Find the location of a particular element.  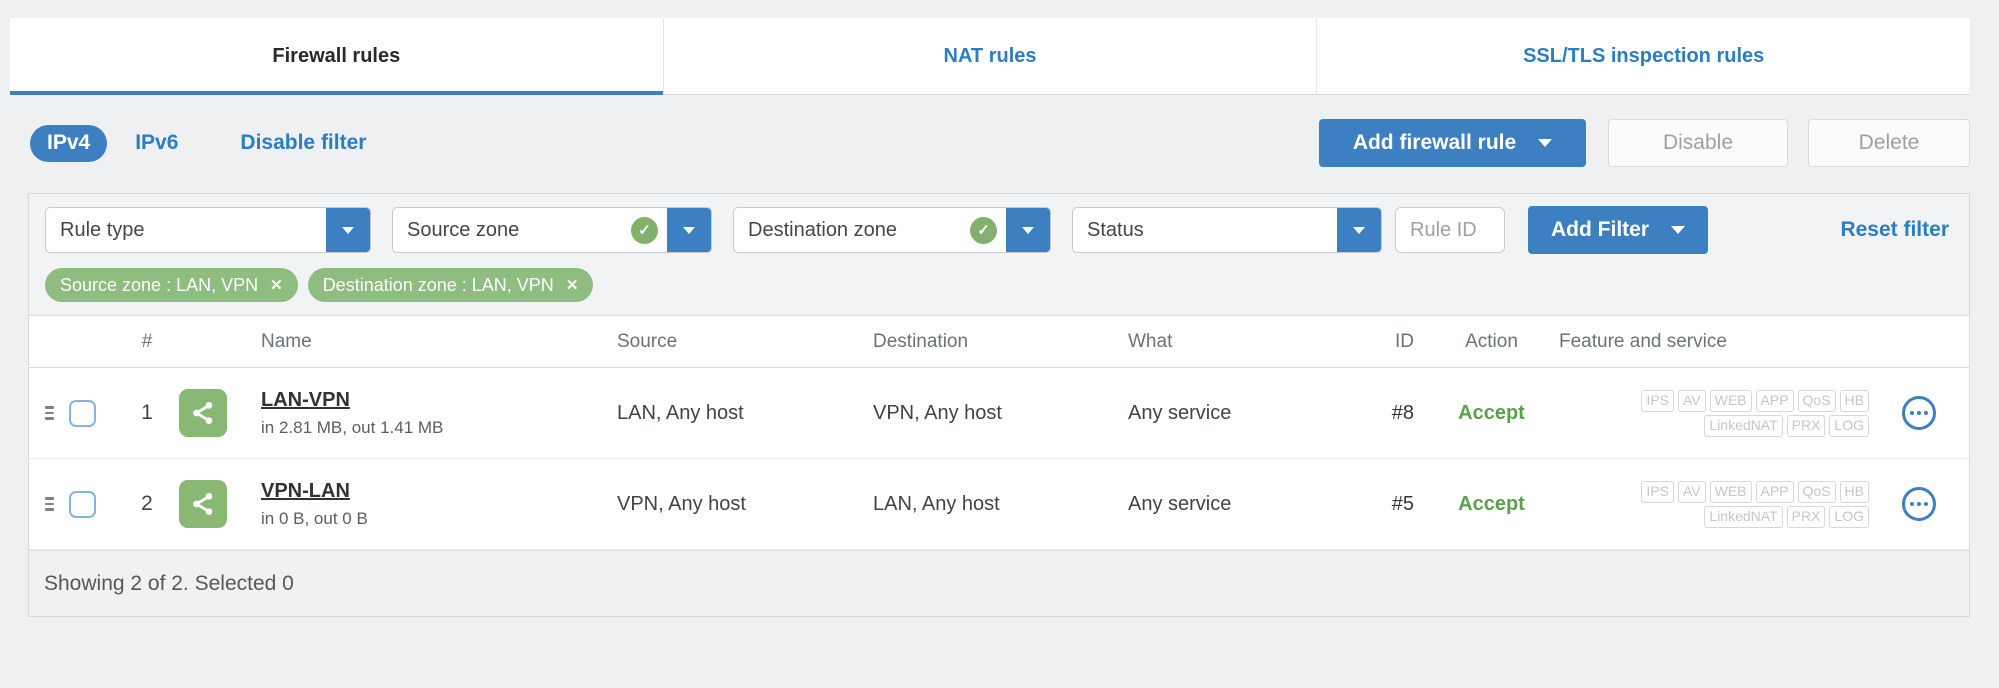

rule-source: LAN, Any host is located at coordinates (680, 412).